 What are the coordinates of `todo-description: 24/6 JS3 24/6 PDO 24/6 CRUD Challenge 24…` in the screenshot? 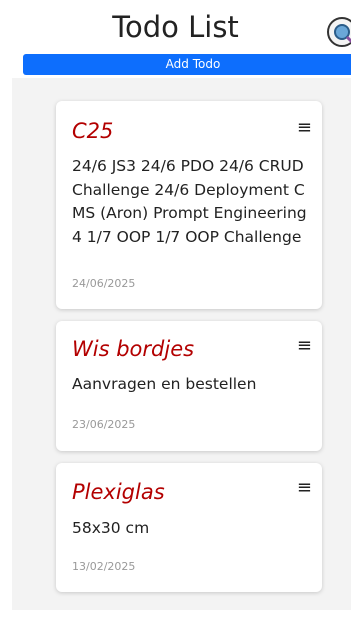 It's located at (189, 201).